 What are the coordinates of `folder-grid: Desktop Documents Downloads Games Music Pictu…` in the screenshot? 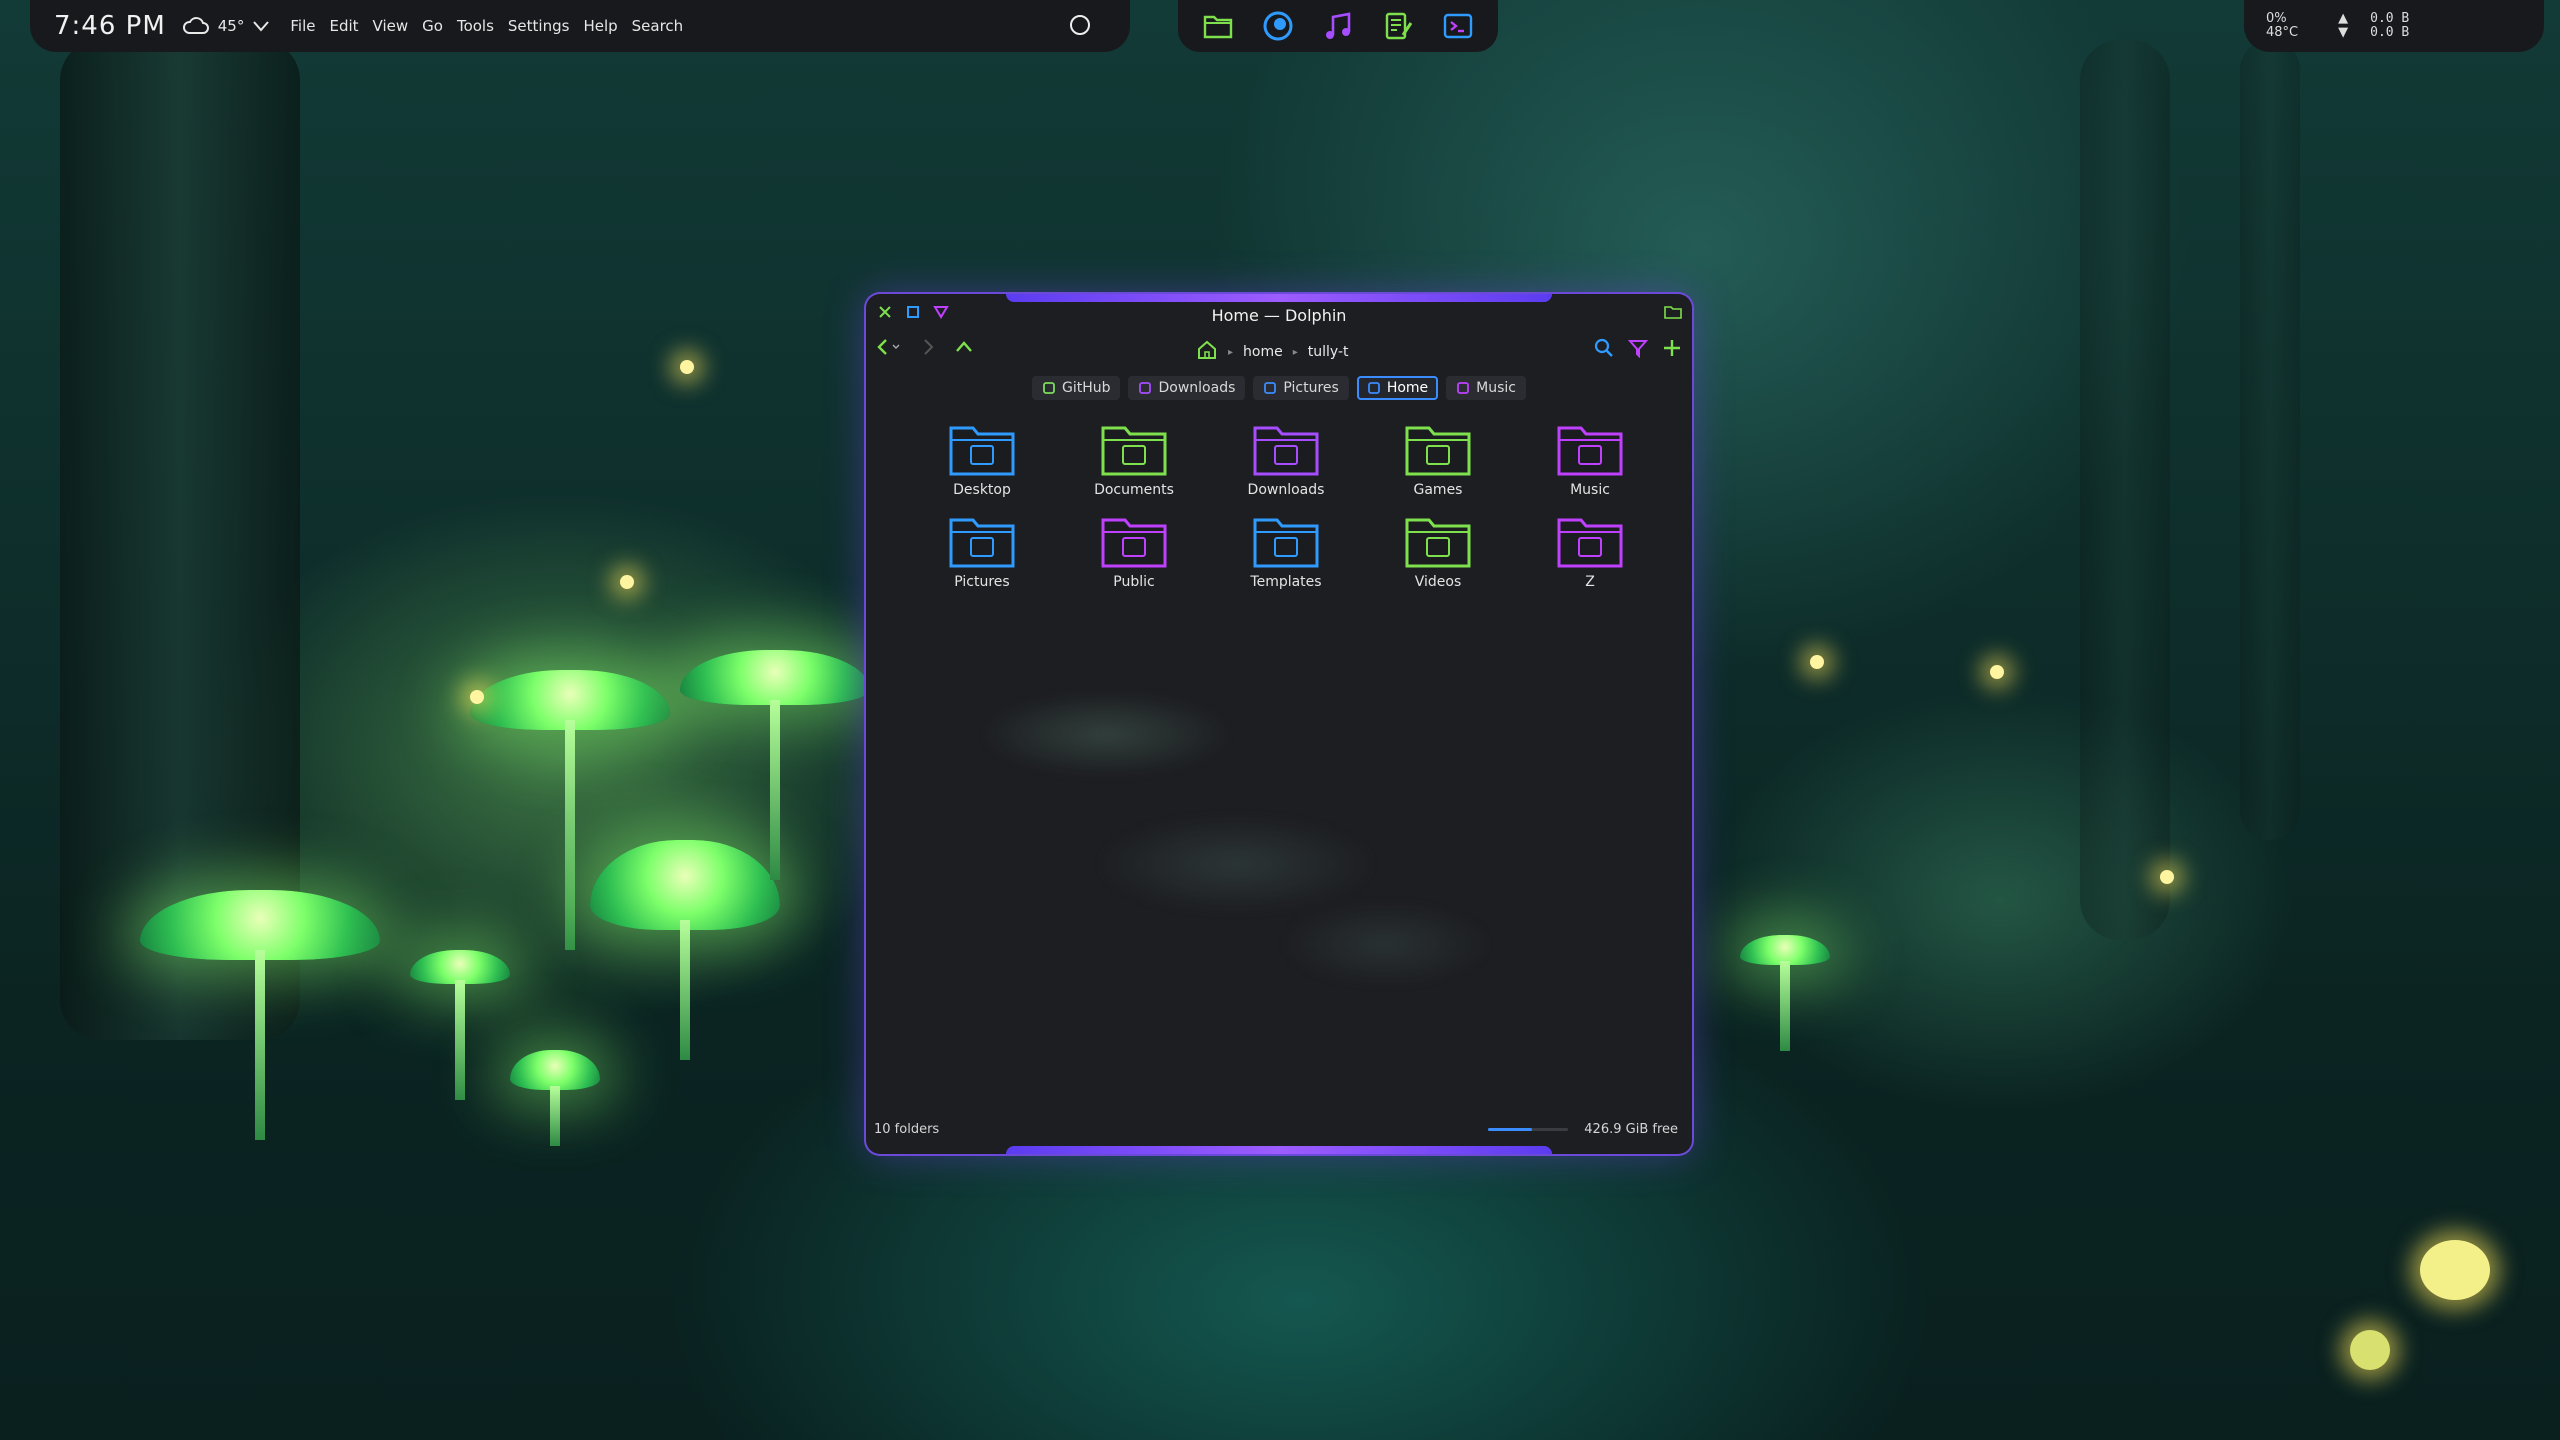 It's located at (1286, 505).